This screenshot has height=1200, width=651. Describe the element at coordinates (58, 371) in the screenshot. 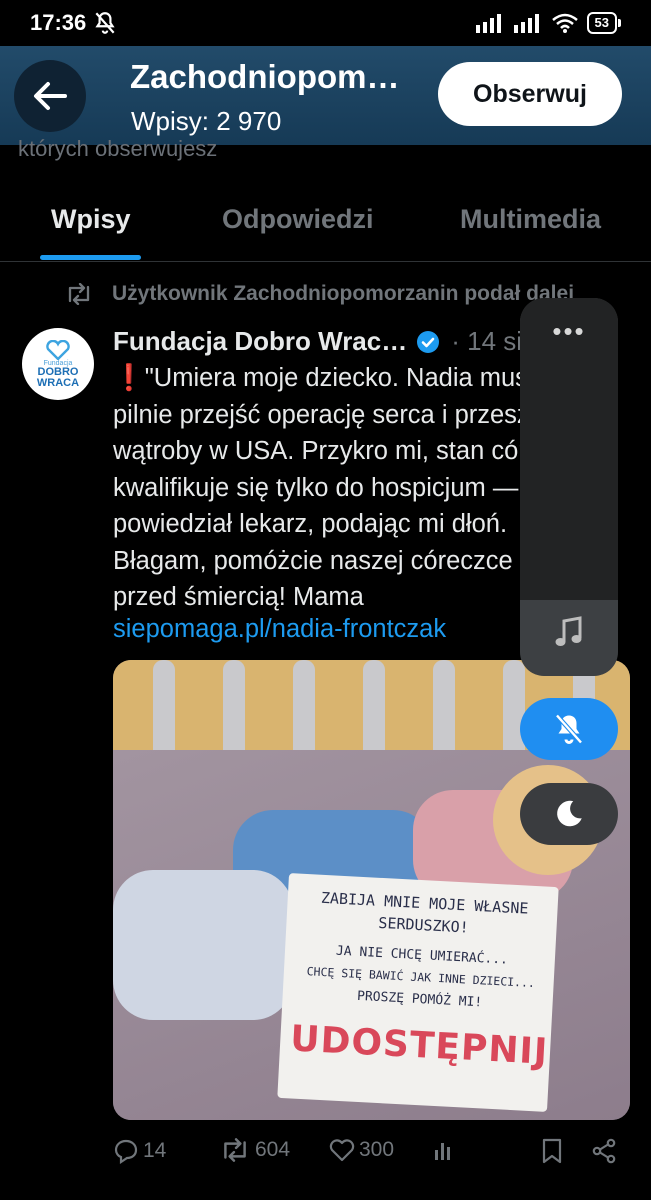

I see `avatar-text-1: DOBRO` at that location.